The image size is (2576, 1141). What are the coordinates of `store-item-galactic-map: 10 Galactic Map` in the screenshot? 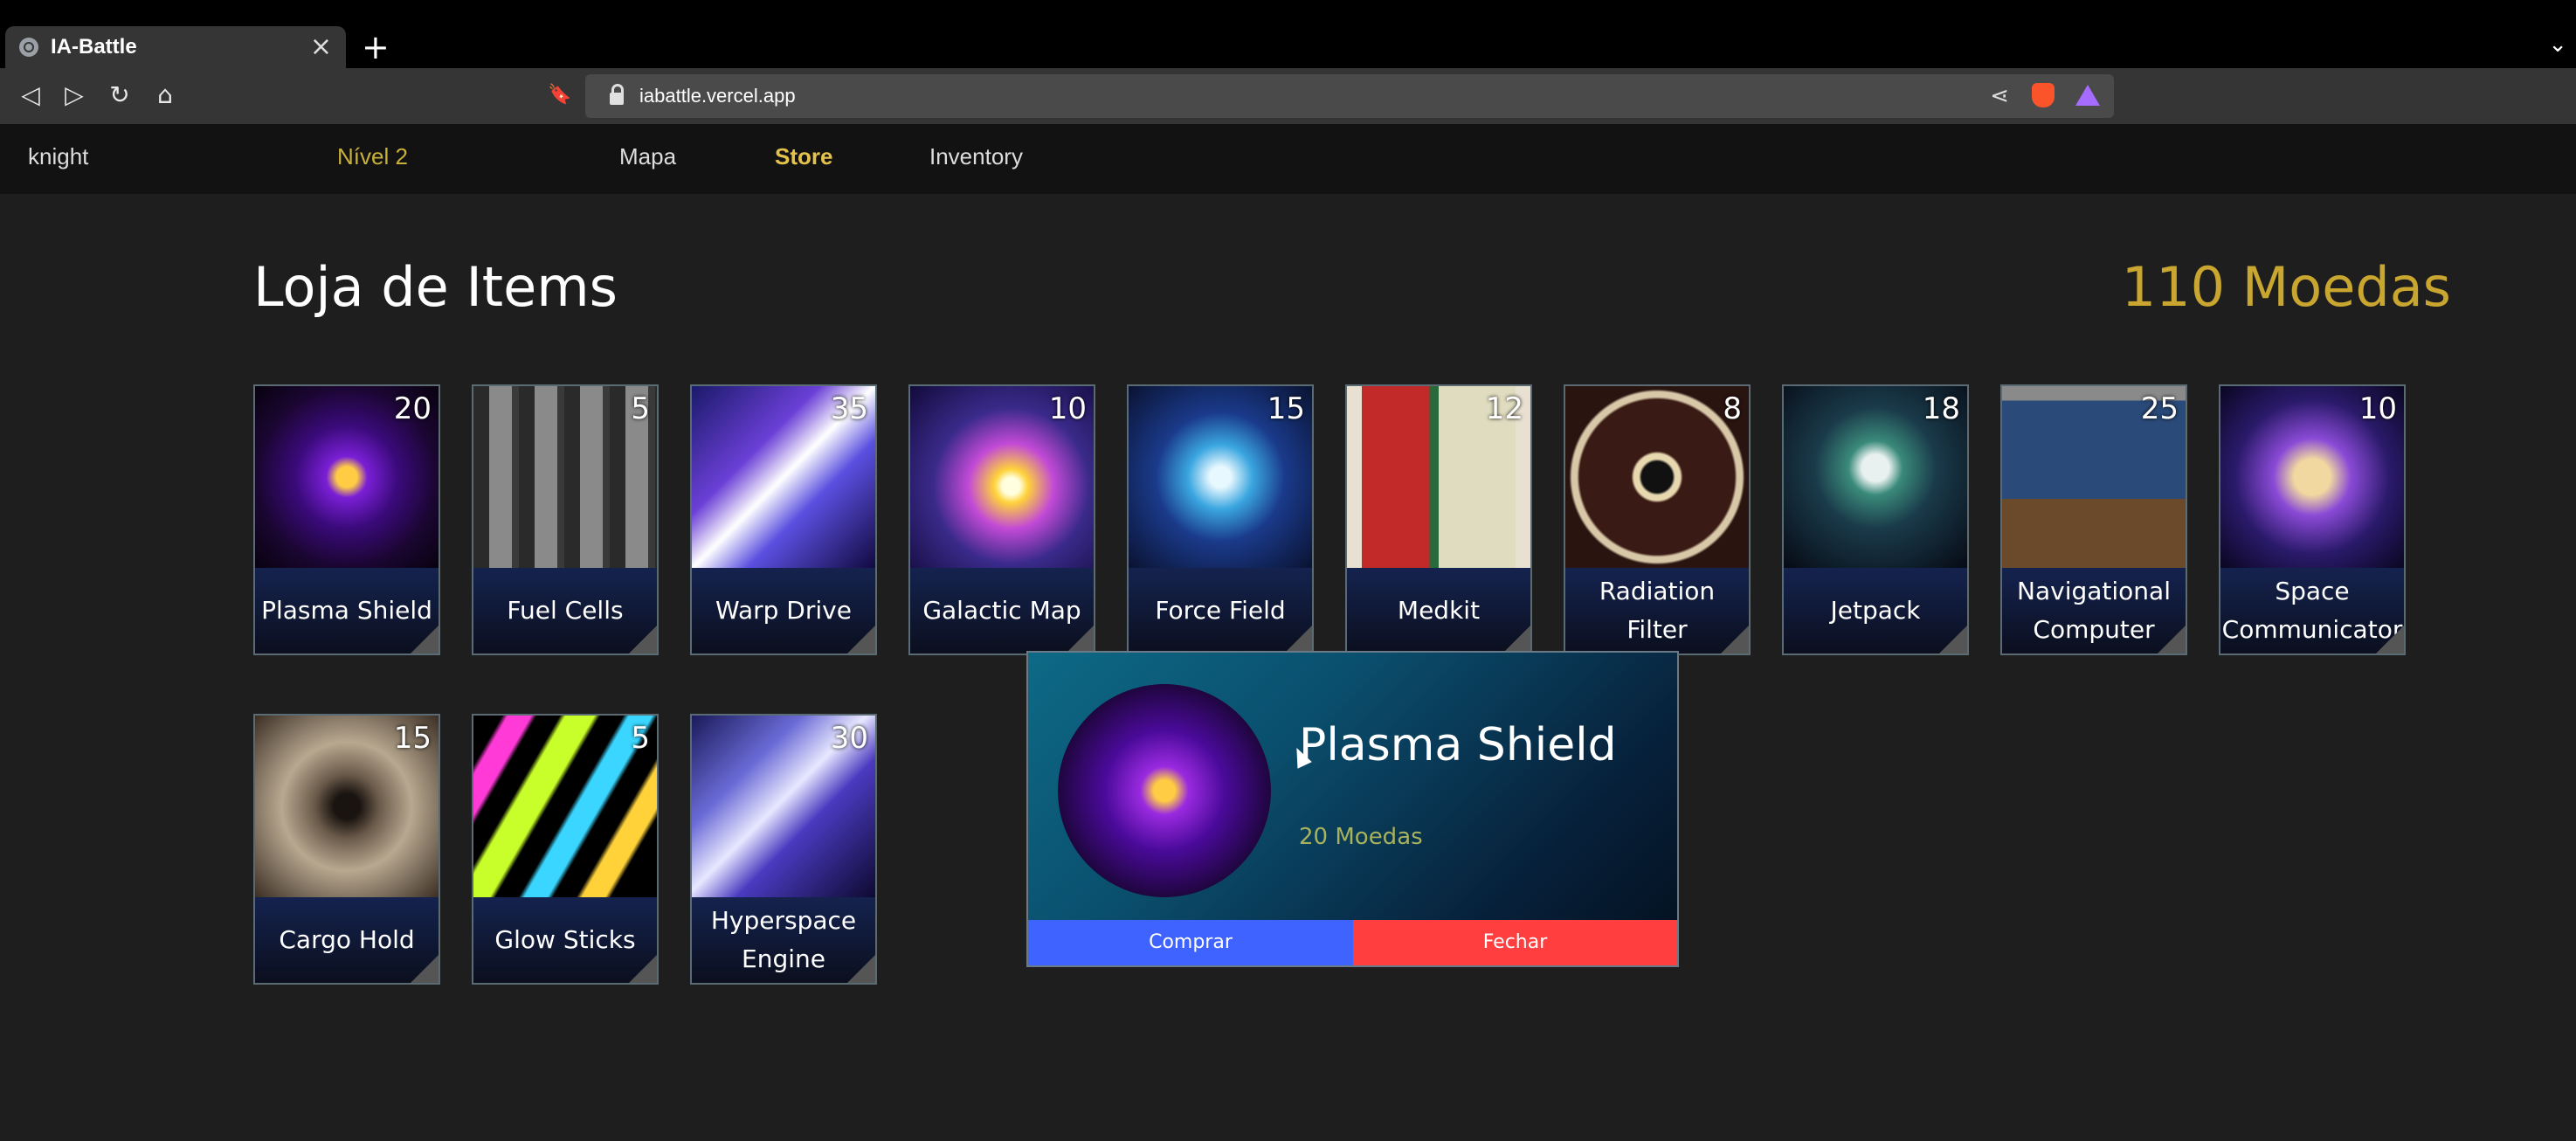 It's located at (1001, 519).